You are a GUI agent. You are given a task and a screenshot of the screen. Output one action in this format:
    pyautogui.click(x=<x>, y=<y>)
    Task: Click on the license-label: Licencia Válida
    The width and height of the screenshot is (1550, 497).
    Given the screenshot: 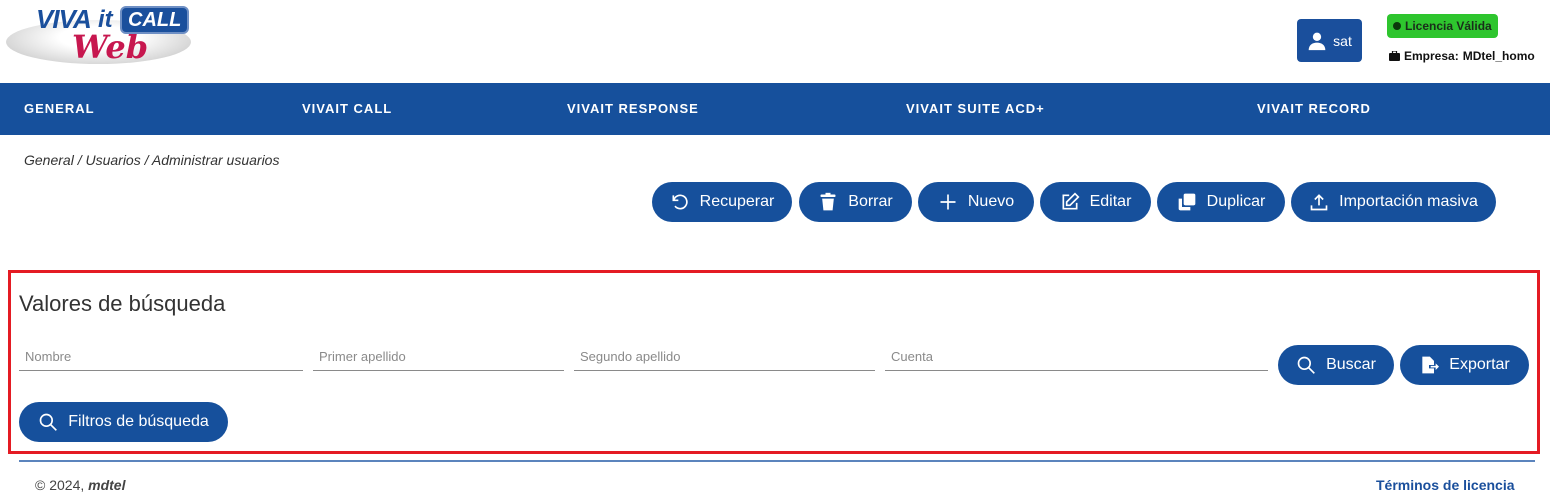 What is the action you would take?
    pyautogui.click(x=1448, y=26)
    